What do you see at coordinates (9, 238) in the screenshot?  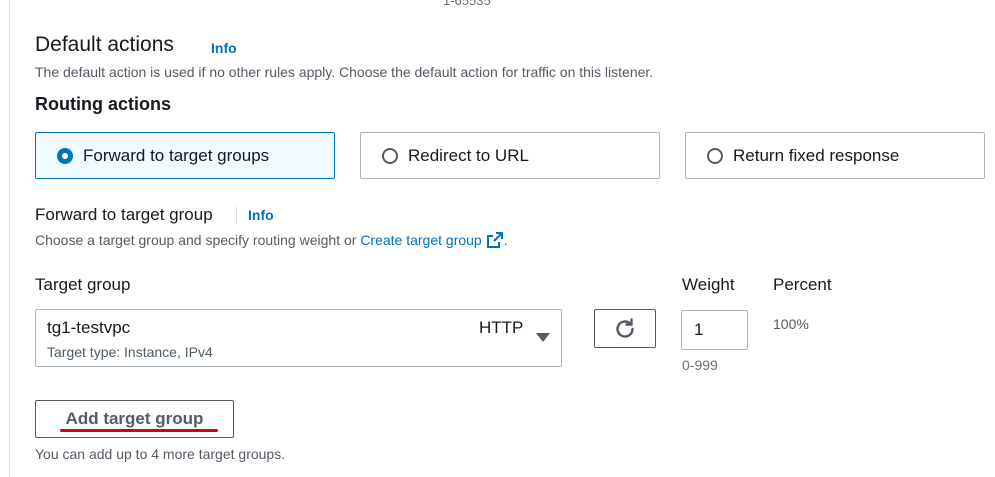 I see `panel-left-border` at bounding box center [9, 238].